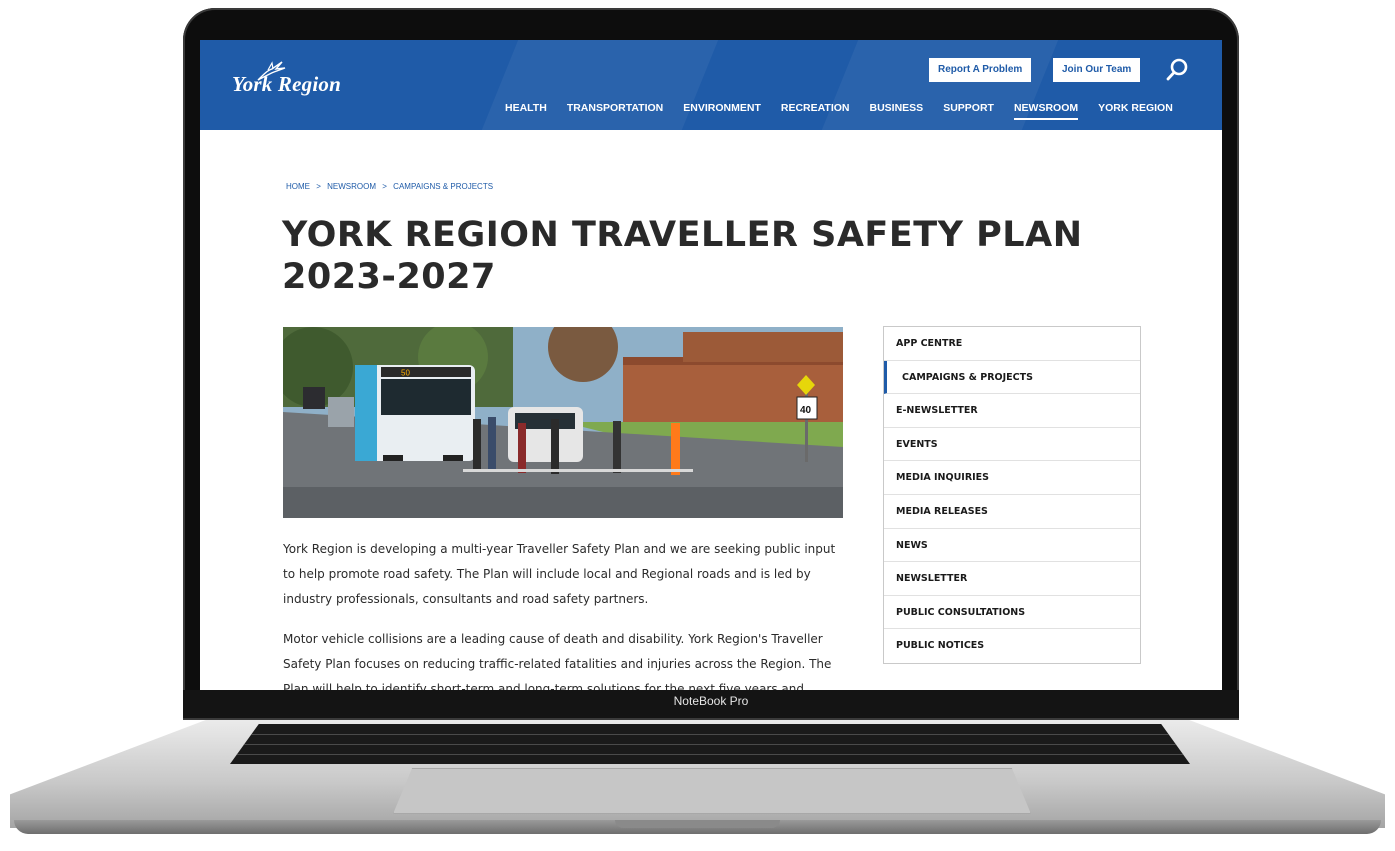 The width and height of the screenshot is (1395, 851). I want to click on report-problem-button: Report A Problem, so click(980, 70).